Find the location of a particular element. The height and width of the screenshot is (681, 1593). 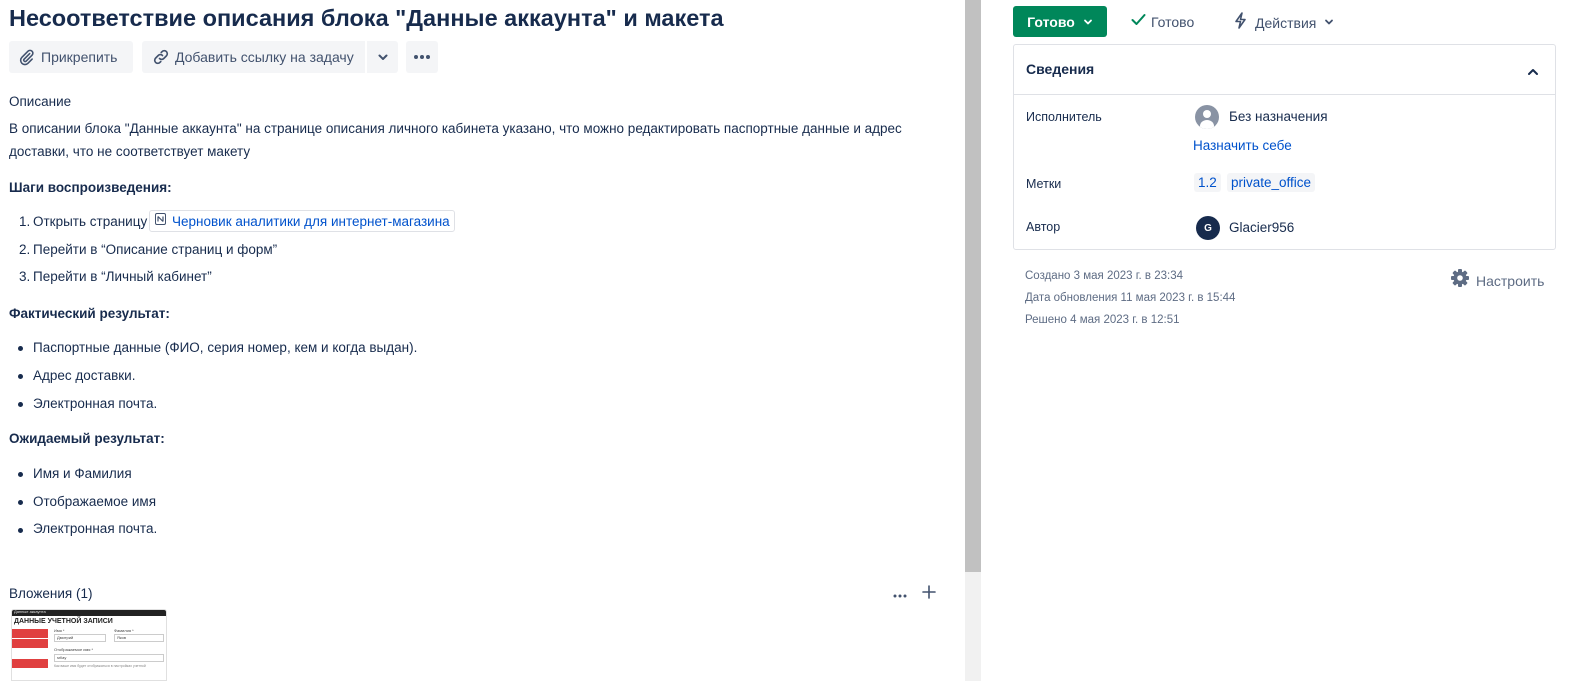

label-tag: private_office is located at coordinates (1271, 182).